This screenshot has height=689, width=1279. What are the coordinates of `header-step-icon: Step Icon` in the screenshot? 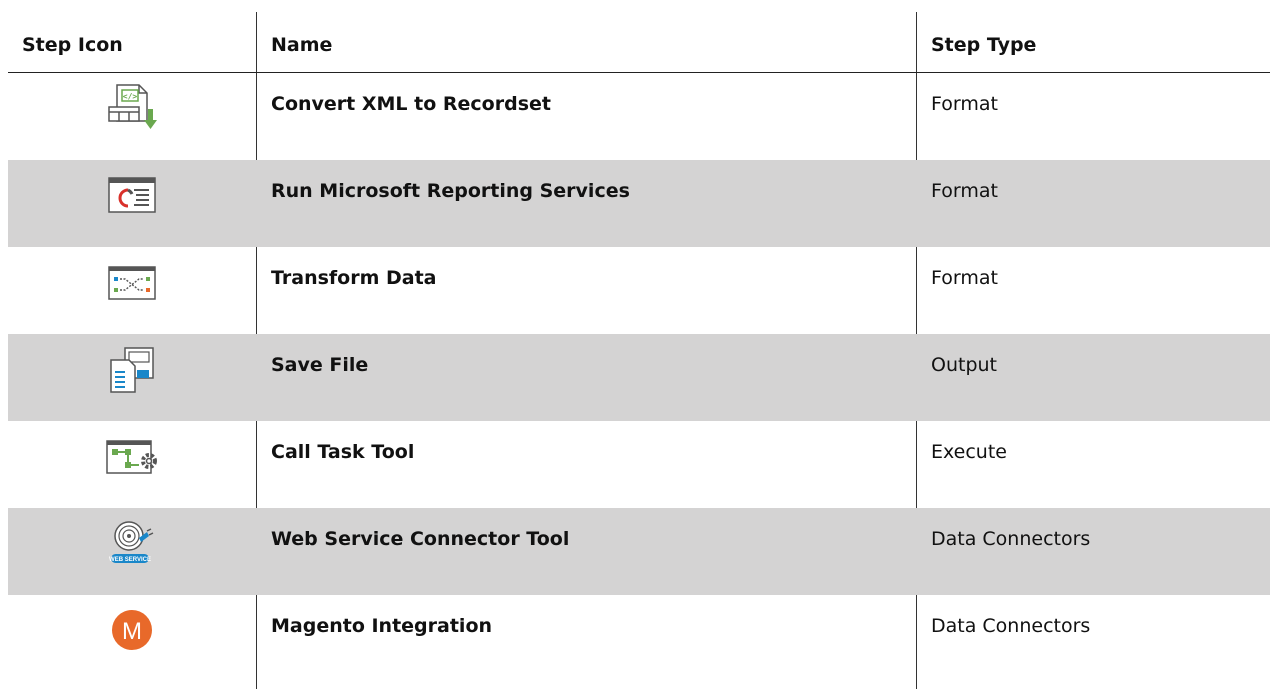 It's located at (72, 45).